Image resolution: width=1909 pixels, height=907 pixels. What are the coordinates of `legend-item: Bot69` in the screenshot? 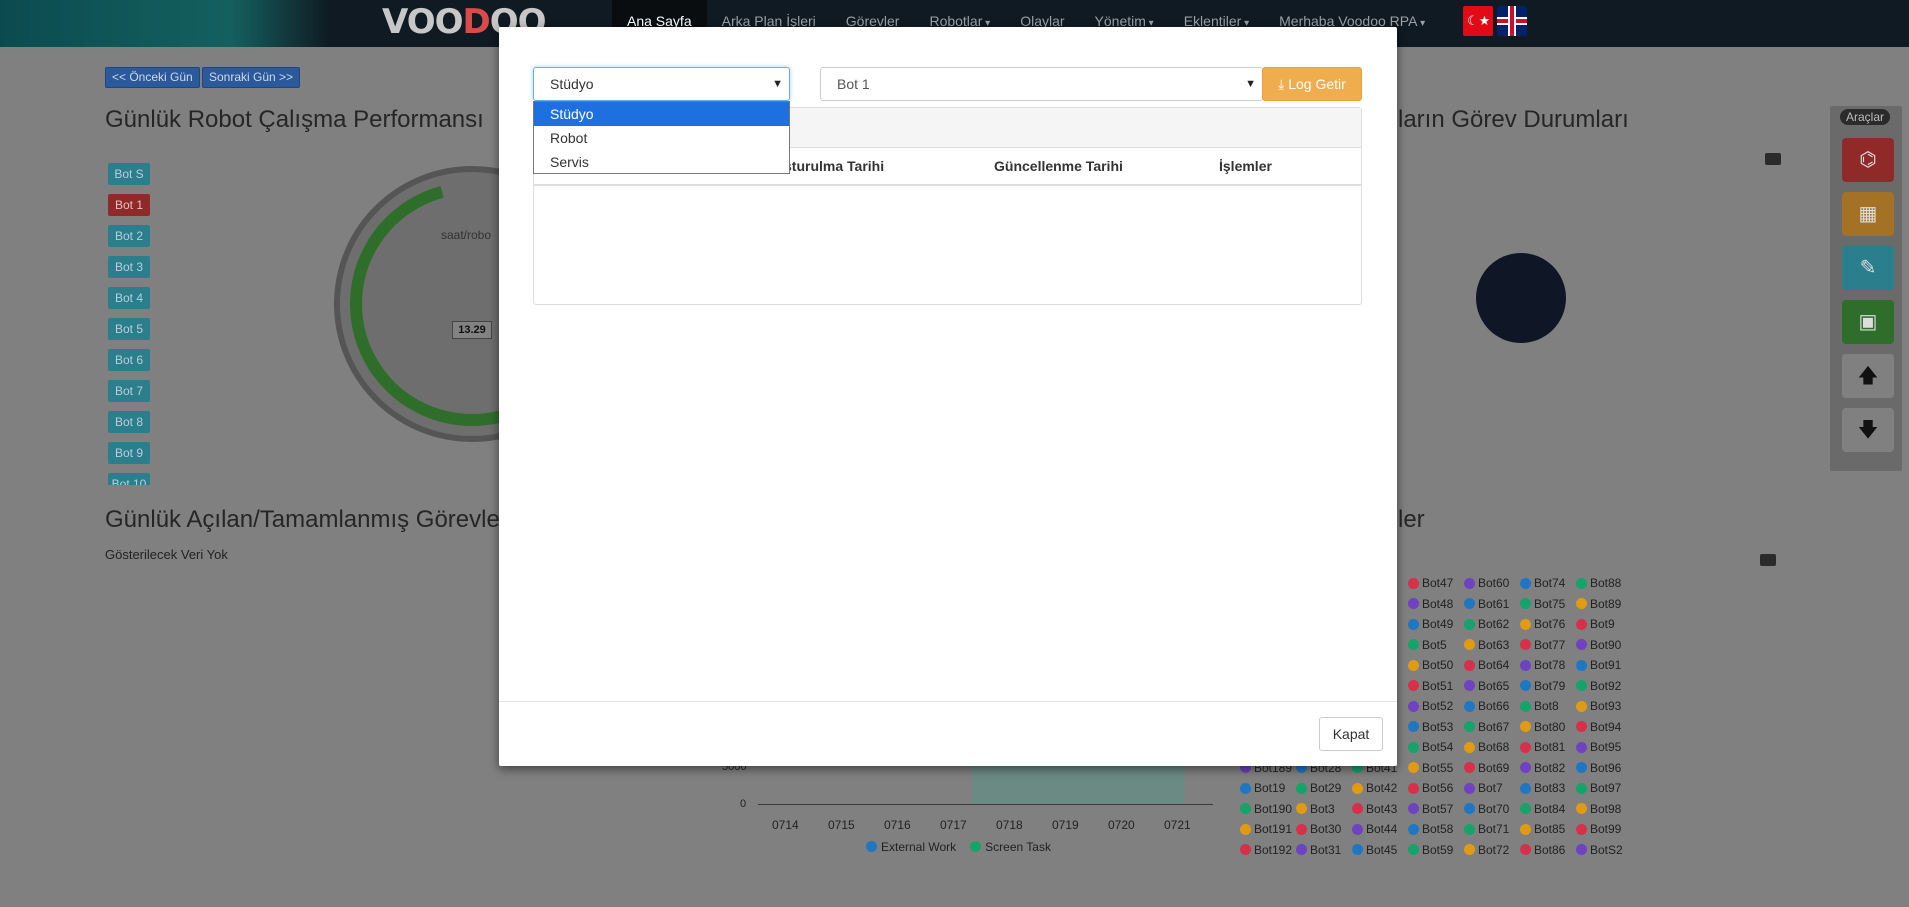 It's located at (1492, 768).